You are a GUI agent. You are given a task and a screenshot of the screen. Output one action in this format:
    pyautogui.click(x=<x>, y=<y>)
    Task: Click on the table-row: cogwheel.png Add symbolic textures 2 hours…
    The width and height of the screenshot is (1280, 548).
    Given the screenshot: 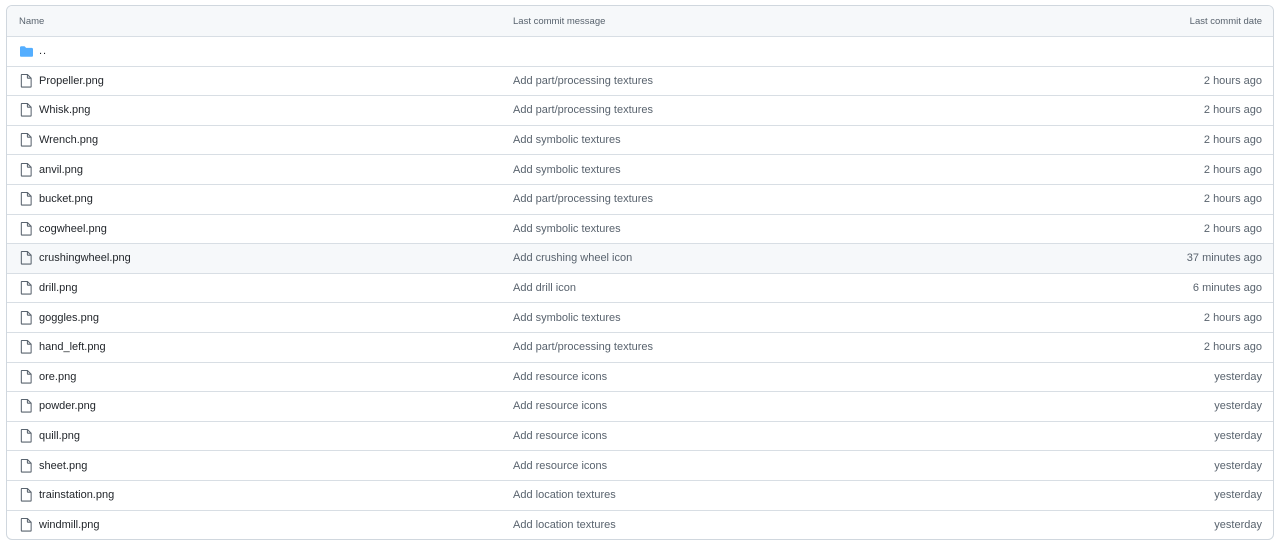 What is the action you would take?
    pyautogui.click(x=640, y=228)
    